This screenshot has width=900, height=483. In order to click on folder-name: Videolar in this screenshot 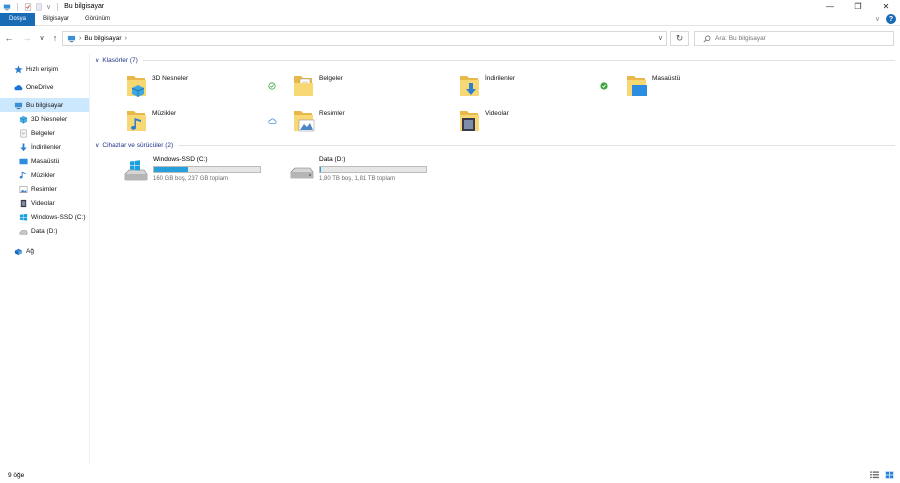, I will do `click(497, 113)`.